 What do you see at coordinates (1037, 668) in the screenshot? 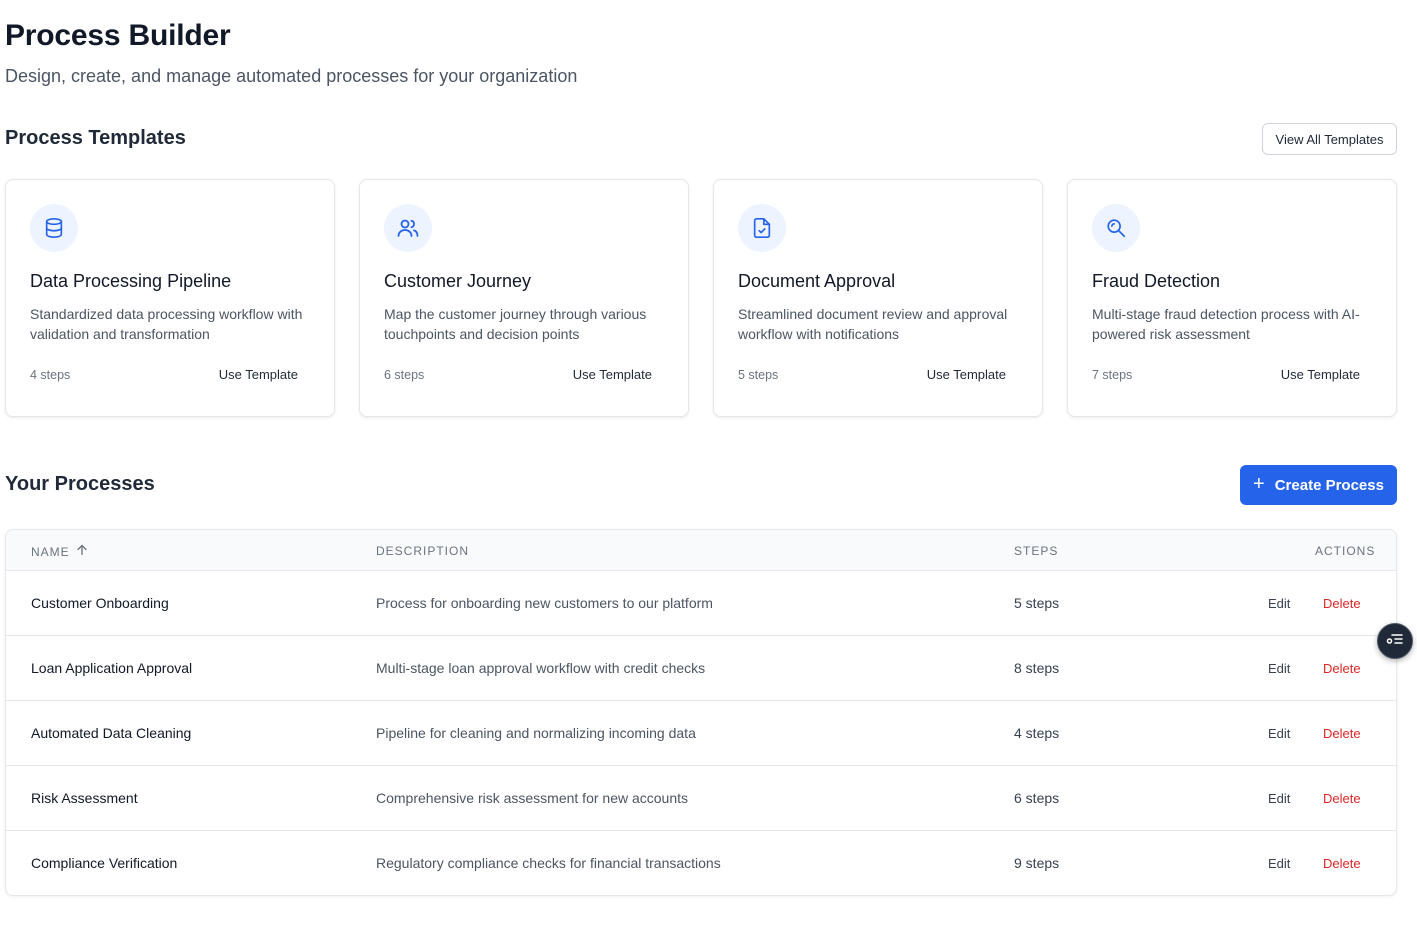
I see `process-steps: 8 steps` at bounding box center [1037, 668].